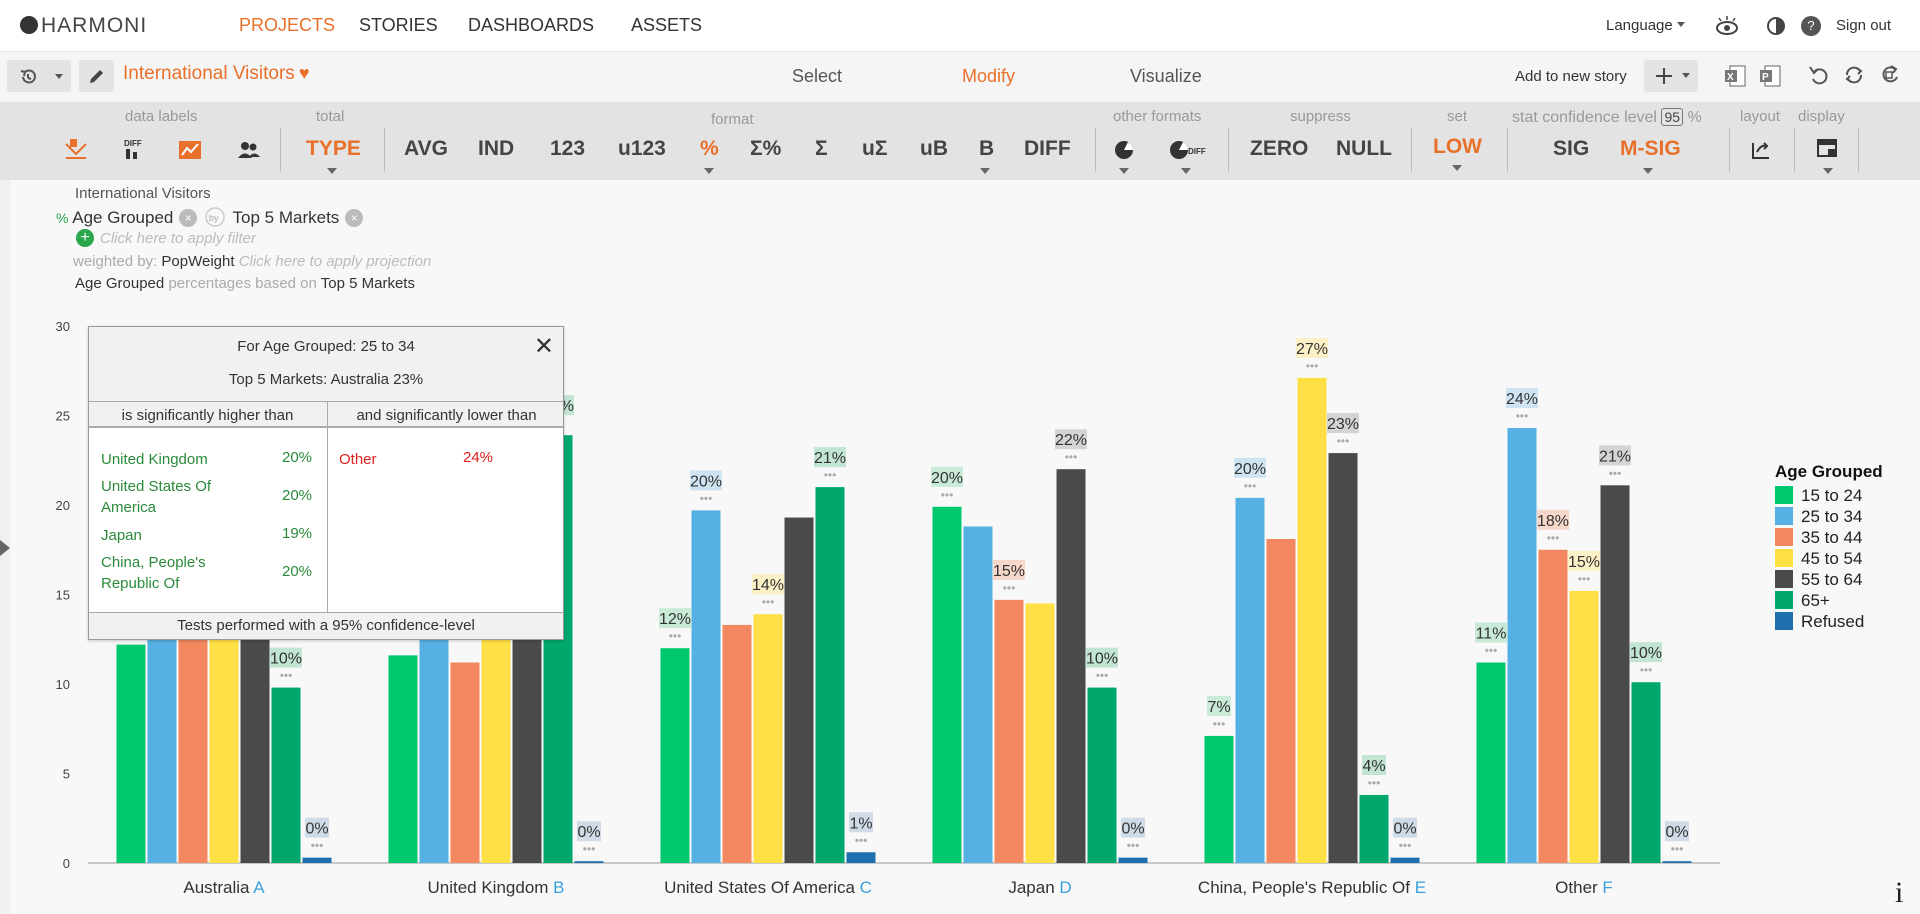 The image size is (1920, 914). I want to click on y-tick-label: 10, so click(63, 684).